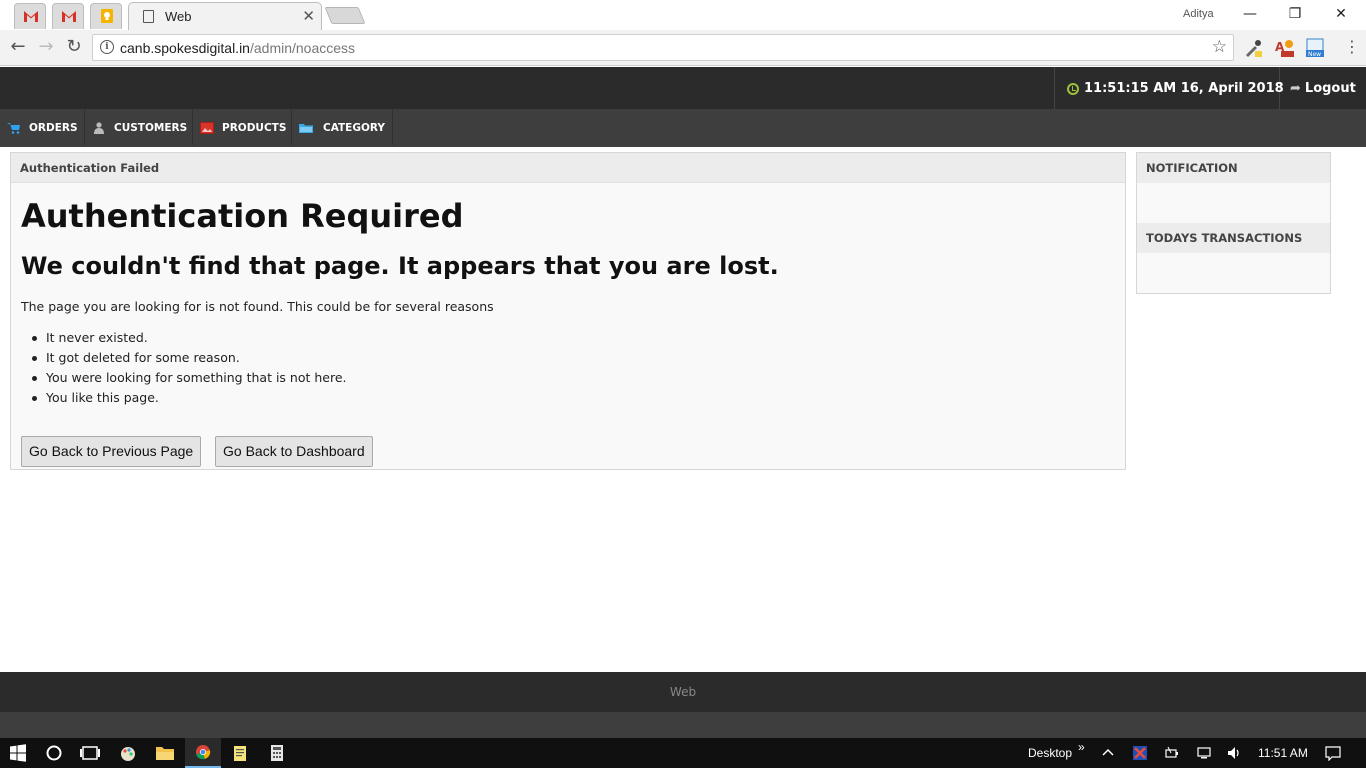  I want to click on page-heading: Authentication Required, so click(242, 216).